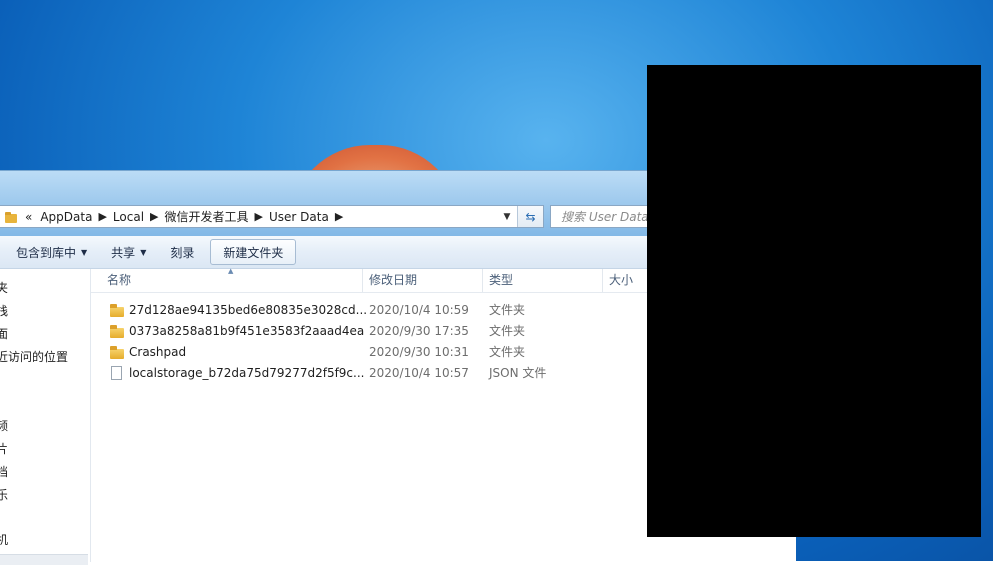 The height and width of the screenshot is (565, 993). Describe the element at coordinates (518, 373) in the screenshot. I see `file-type: JSON 文件` at that location.